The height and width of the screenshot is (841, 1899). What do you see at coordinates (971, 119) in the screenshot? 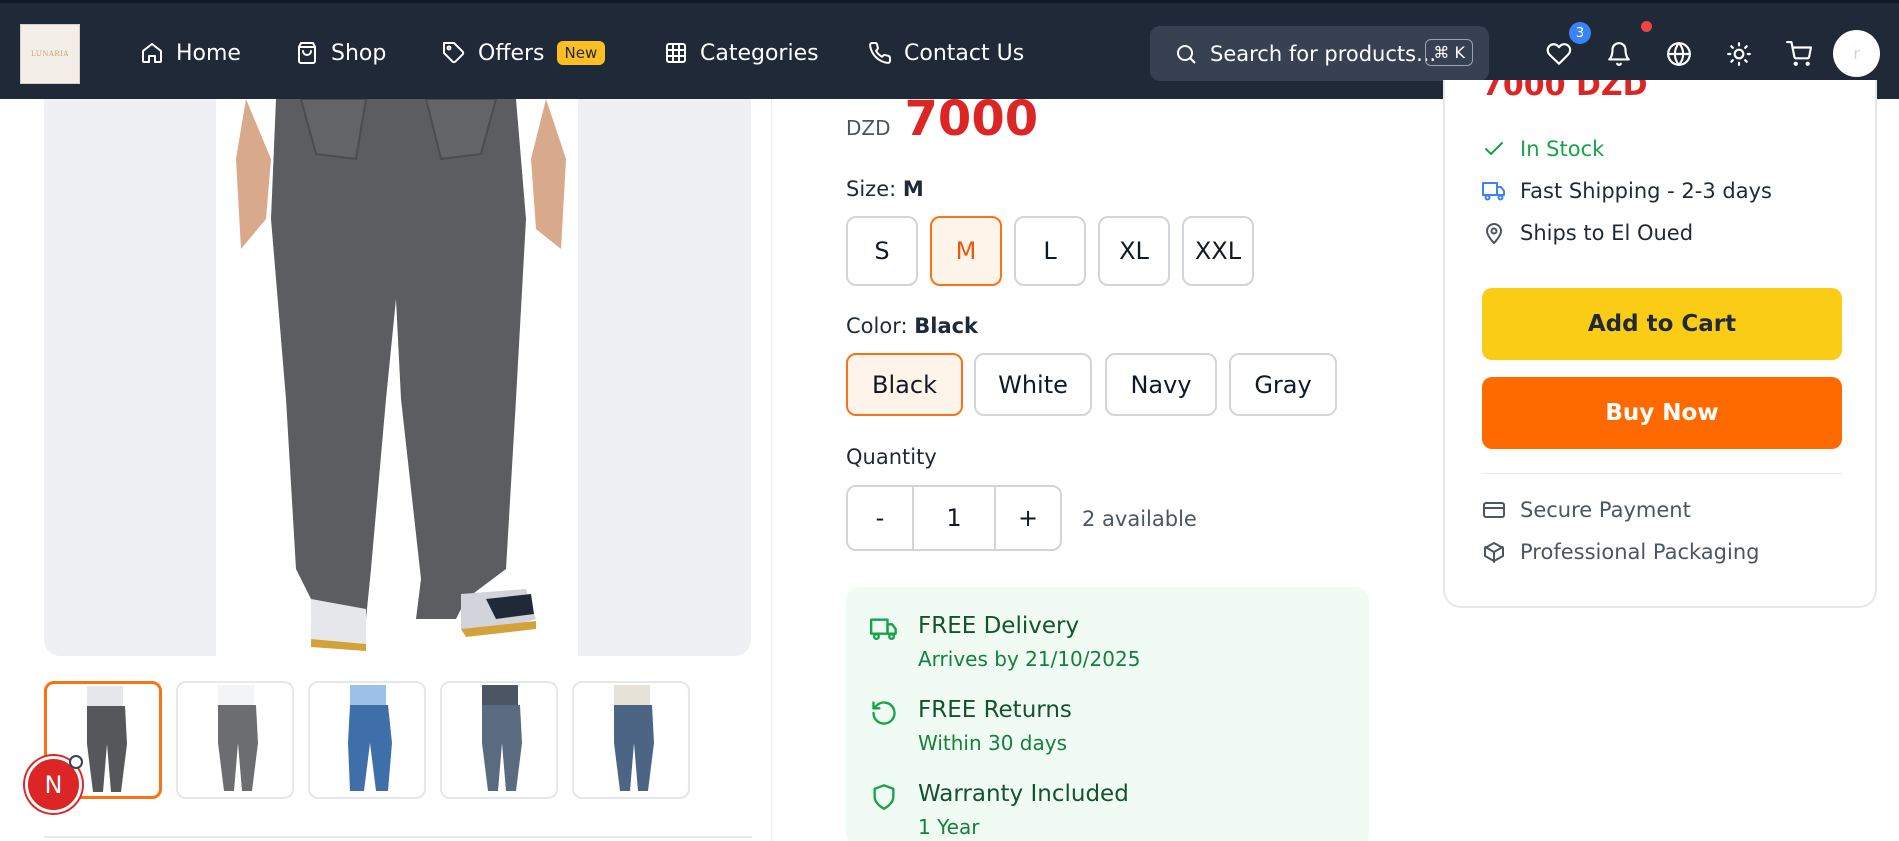
I see `price-value: 7000` at bounding box center [971, 119].